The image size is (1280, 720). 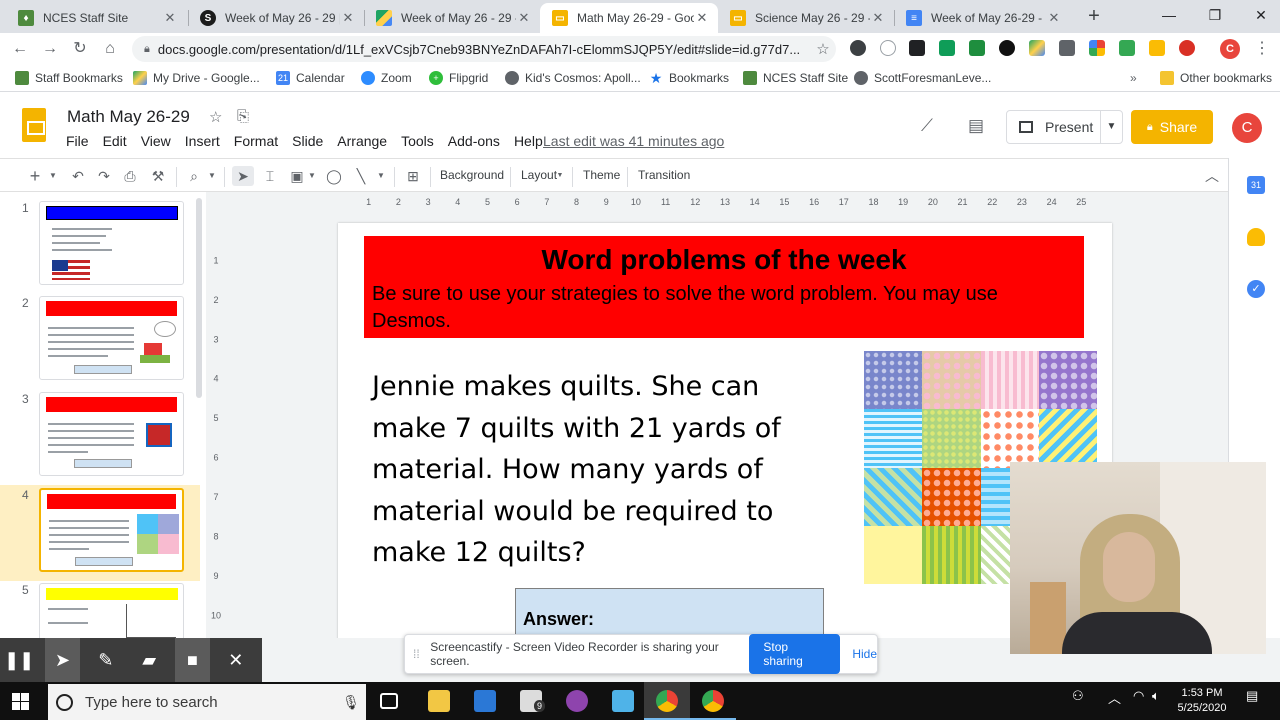 What do you see at coordinates (1169, 15) in the screenshot?
I see `minimize-icon: —` at bounding box center [1169, 15].